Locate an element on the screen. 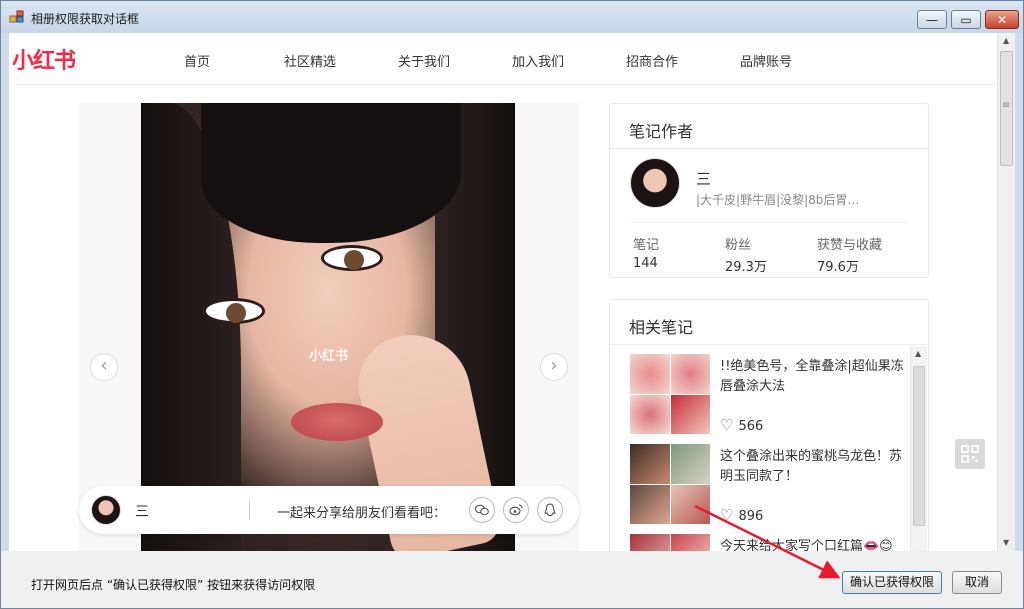 This screenshot has width=1024, height=609. author-card-title: 笔记作者 is located at coordinates (661, 131).